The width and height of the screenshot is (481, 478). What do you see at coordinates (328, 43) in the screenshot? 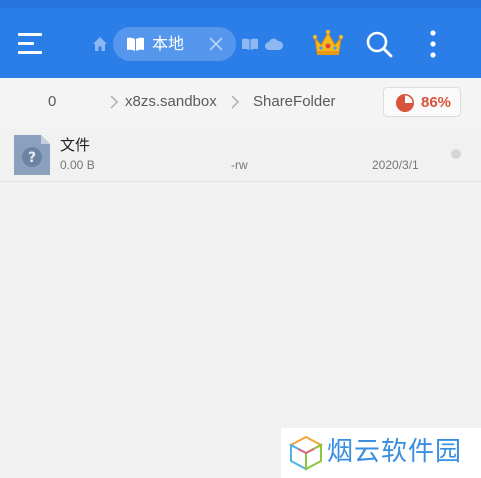
I see `crown-icon` at bounding box center [328, 43].